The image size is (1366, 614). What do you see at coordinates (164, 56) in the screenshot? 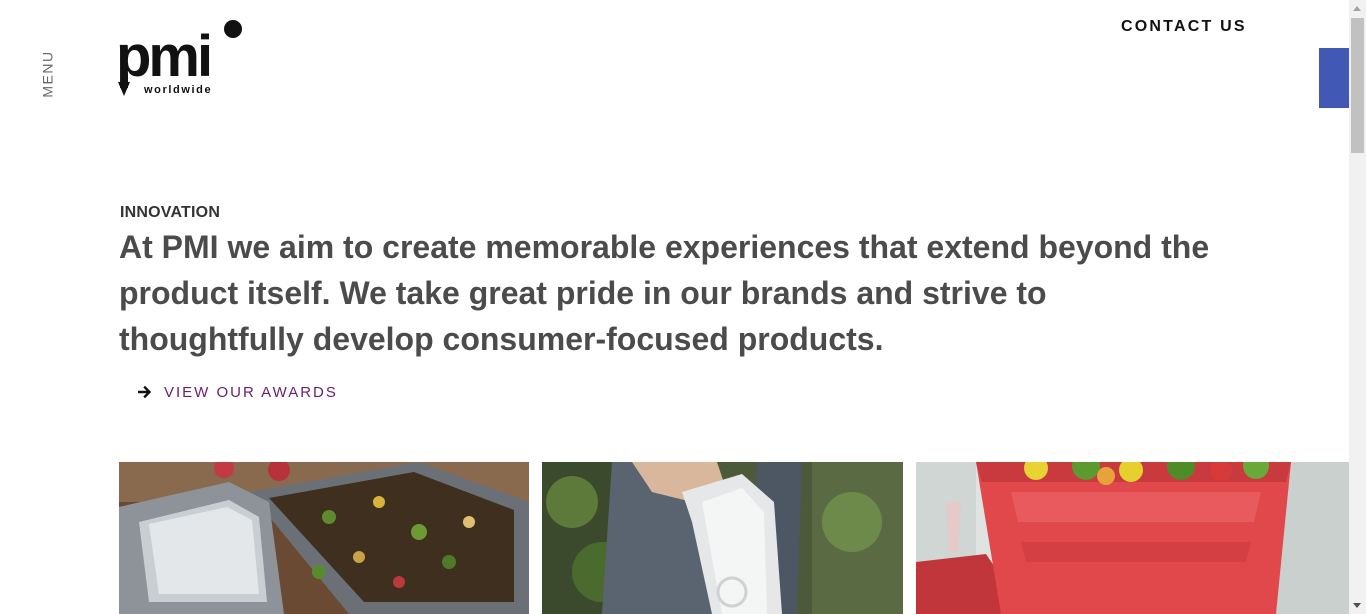
I see `logo-word: pmi` at bounding box center [164, 56].